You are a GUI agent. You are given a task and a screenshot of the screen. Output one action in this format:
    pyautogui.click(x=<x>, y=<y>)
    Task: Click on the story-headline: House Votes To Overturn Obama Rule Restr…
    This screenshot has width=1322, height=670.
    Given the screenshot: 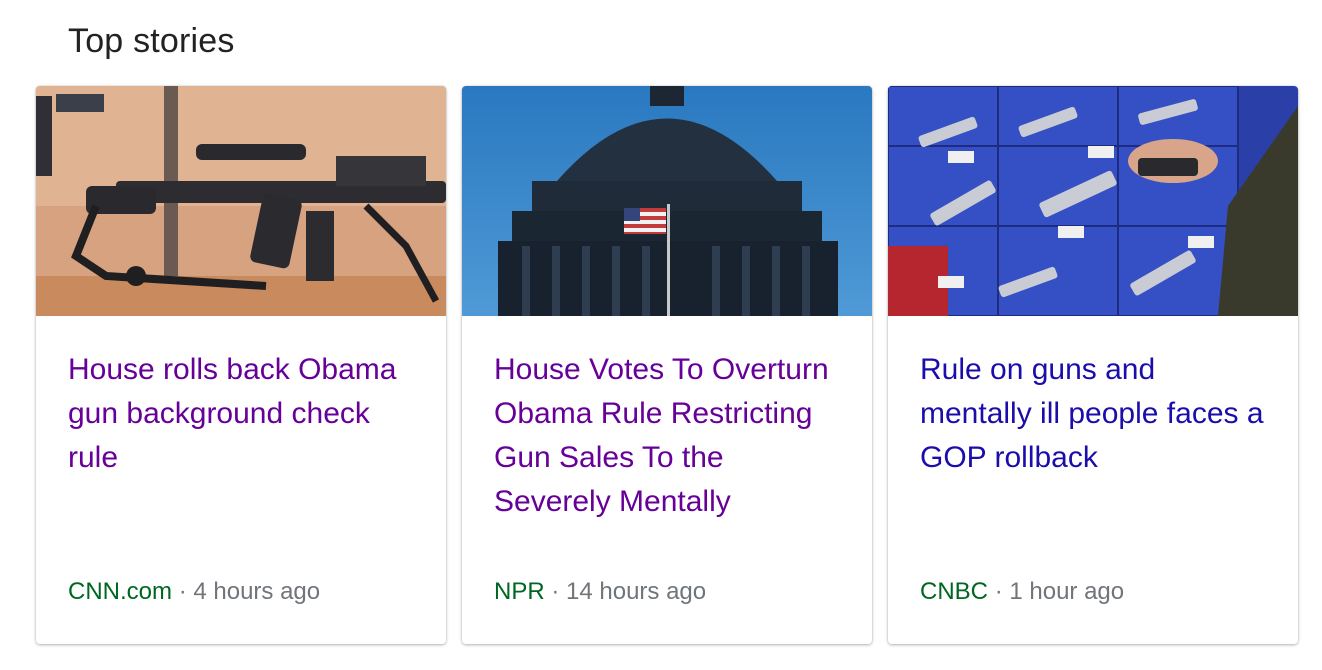 What is the action you would take?
    pyautogui.click(x=669, y=436)
    